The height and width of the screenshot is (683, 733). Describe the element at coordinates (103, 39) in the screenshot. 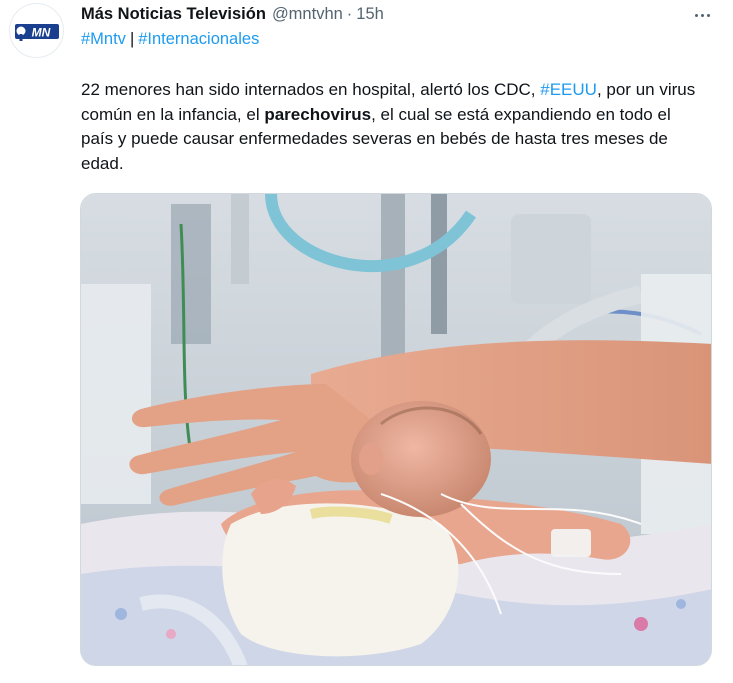

I see `hashtag-mntv: #Mntv` at that location.